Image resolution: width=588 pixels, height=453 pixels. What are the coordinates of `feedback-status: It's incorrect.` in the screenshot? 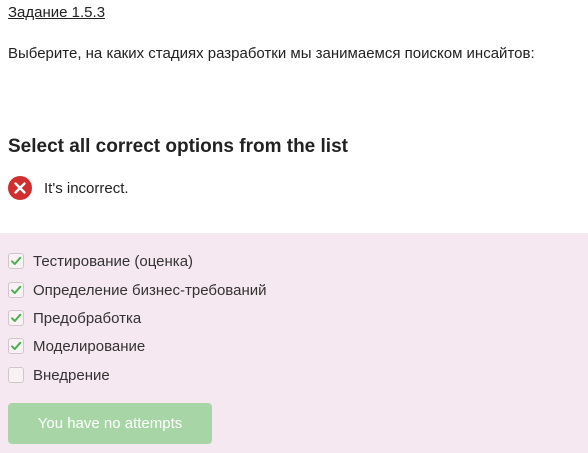 It's located at (68, 188).